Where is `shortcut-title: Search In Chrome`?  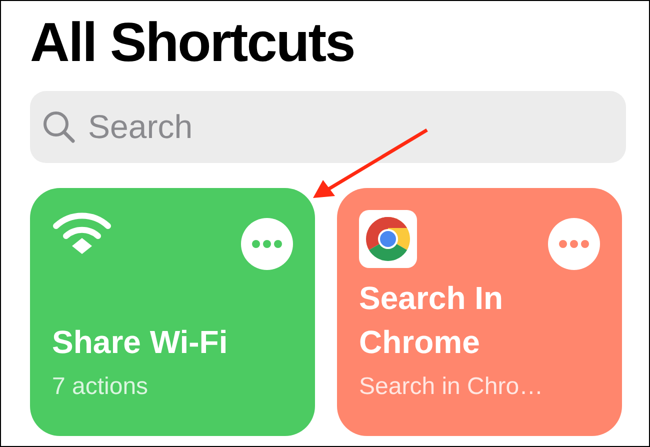 shortcut-title: Search In Chrome is located at coordinates (431, 320).